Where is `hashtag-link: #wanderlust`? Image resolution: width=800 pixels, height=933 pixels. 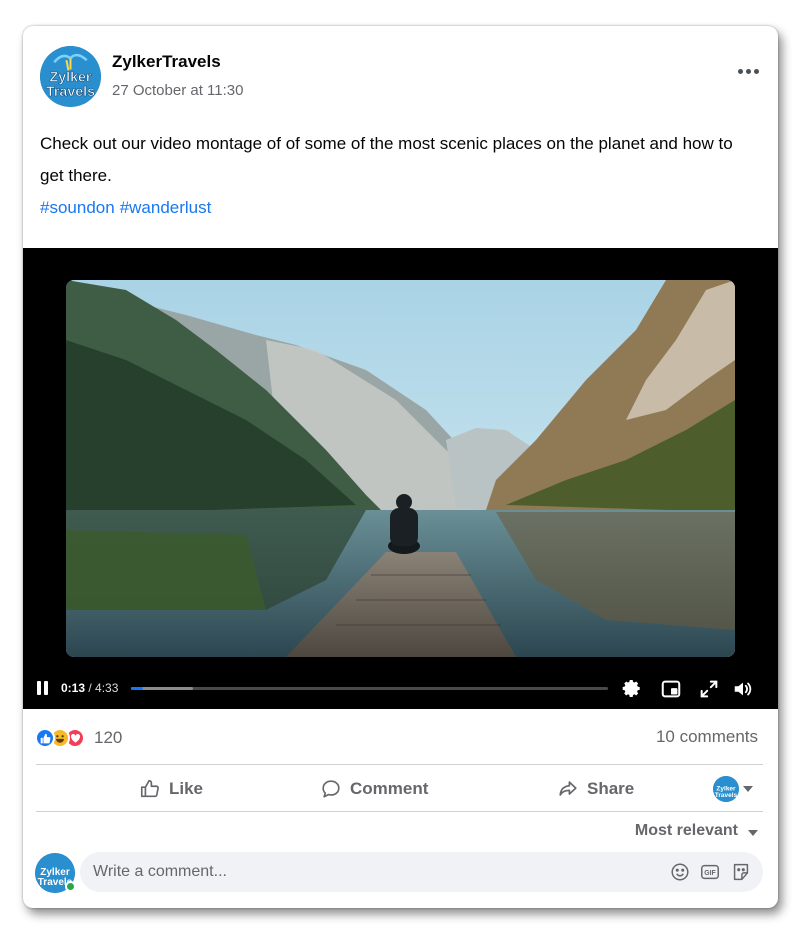 hashtag-link: #wanderlust is located at coordinates (166, 207).